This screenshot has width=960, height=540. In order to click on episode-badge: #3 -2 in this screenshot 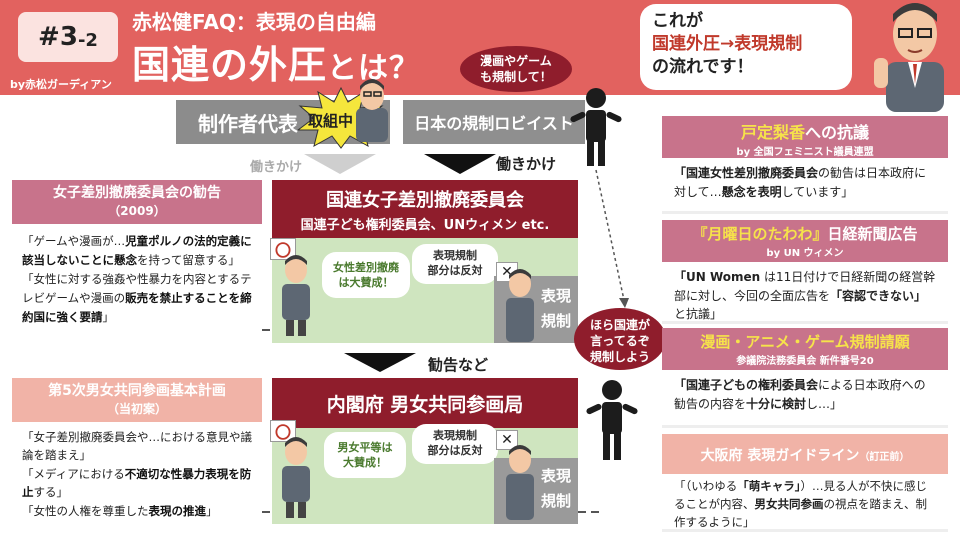, I will do `click(68, 37)`.